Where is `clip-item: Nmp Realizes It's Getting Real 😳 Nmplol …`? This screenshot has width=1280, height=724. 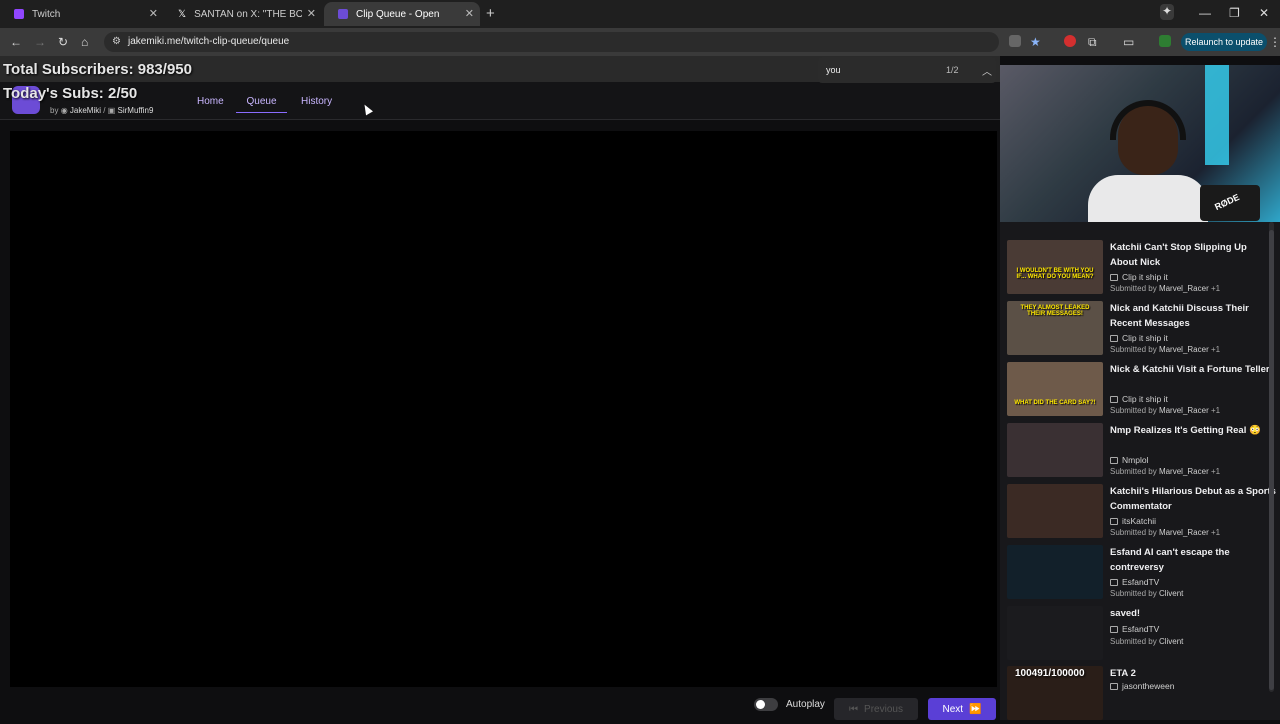 clip-item: Nmp Realizes It's Getting Real 😳 Nmplol … is located at coordinates (1142, 452).